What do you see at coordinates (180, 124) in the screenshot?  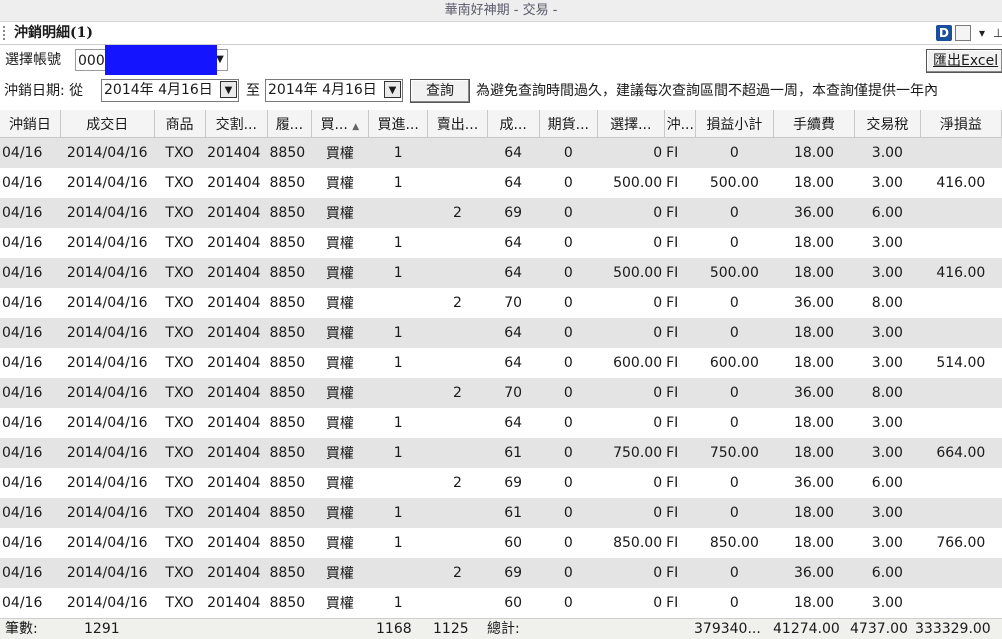 I see `column-header: 商品` at bounding box center [180, 124].